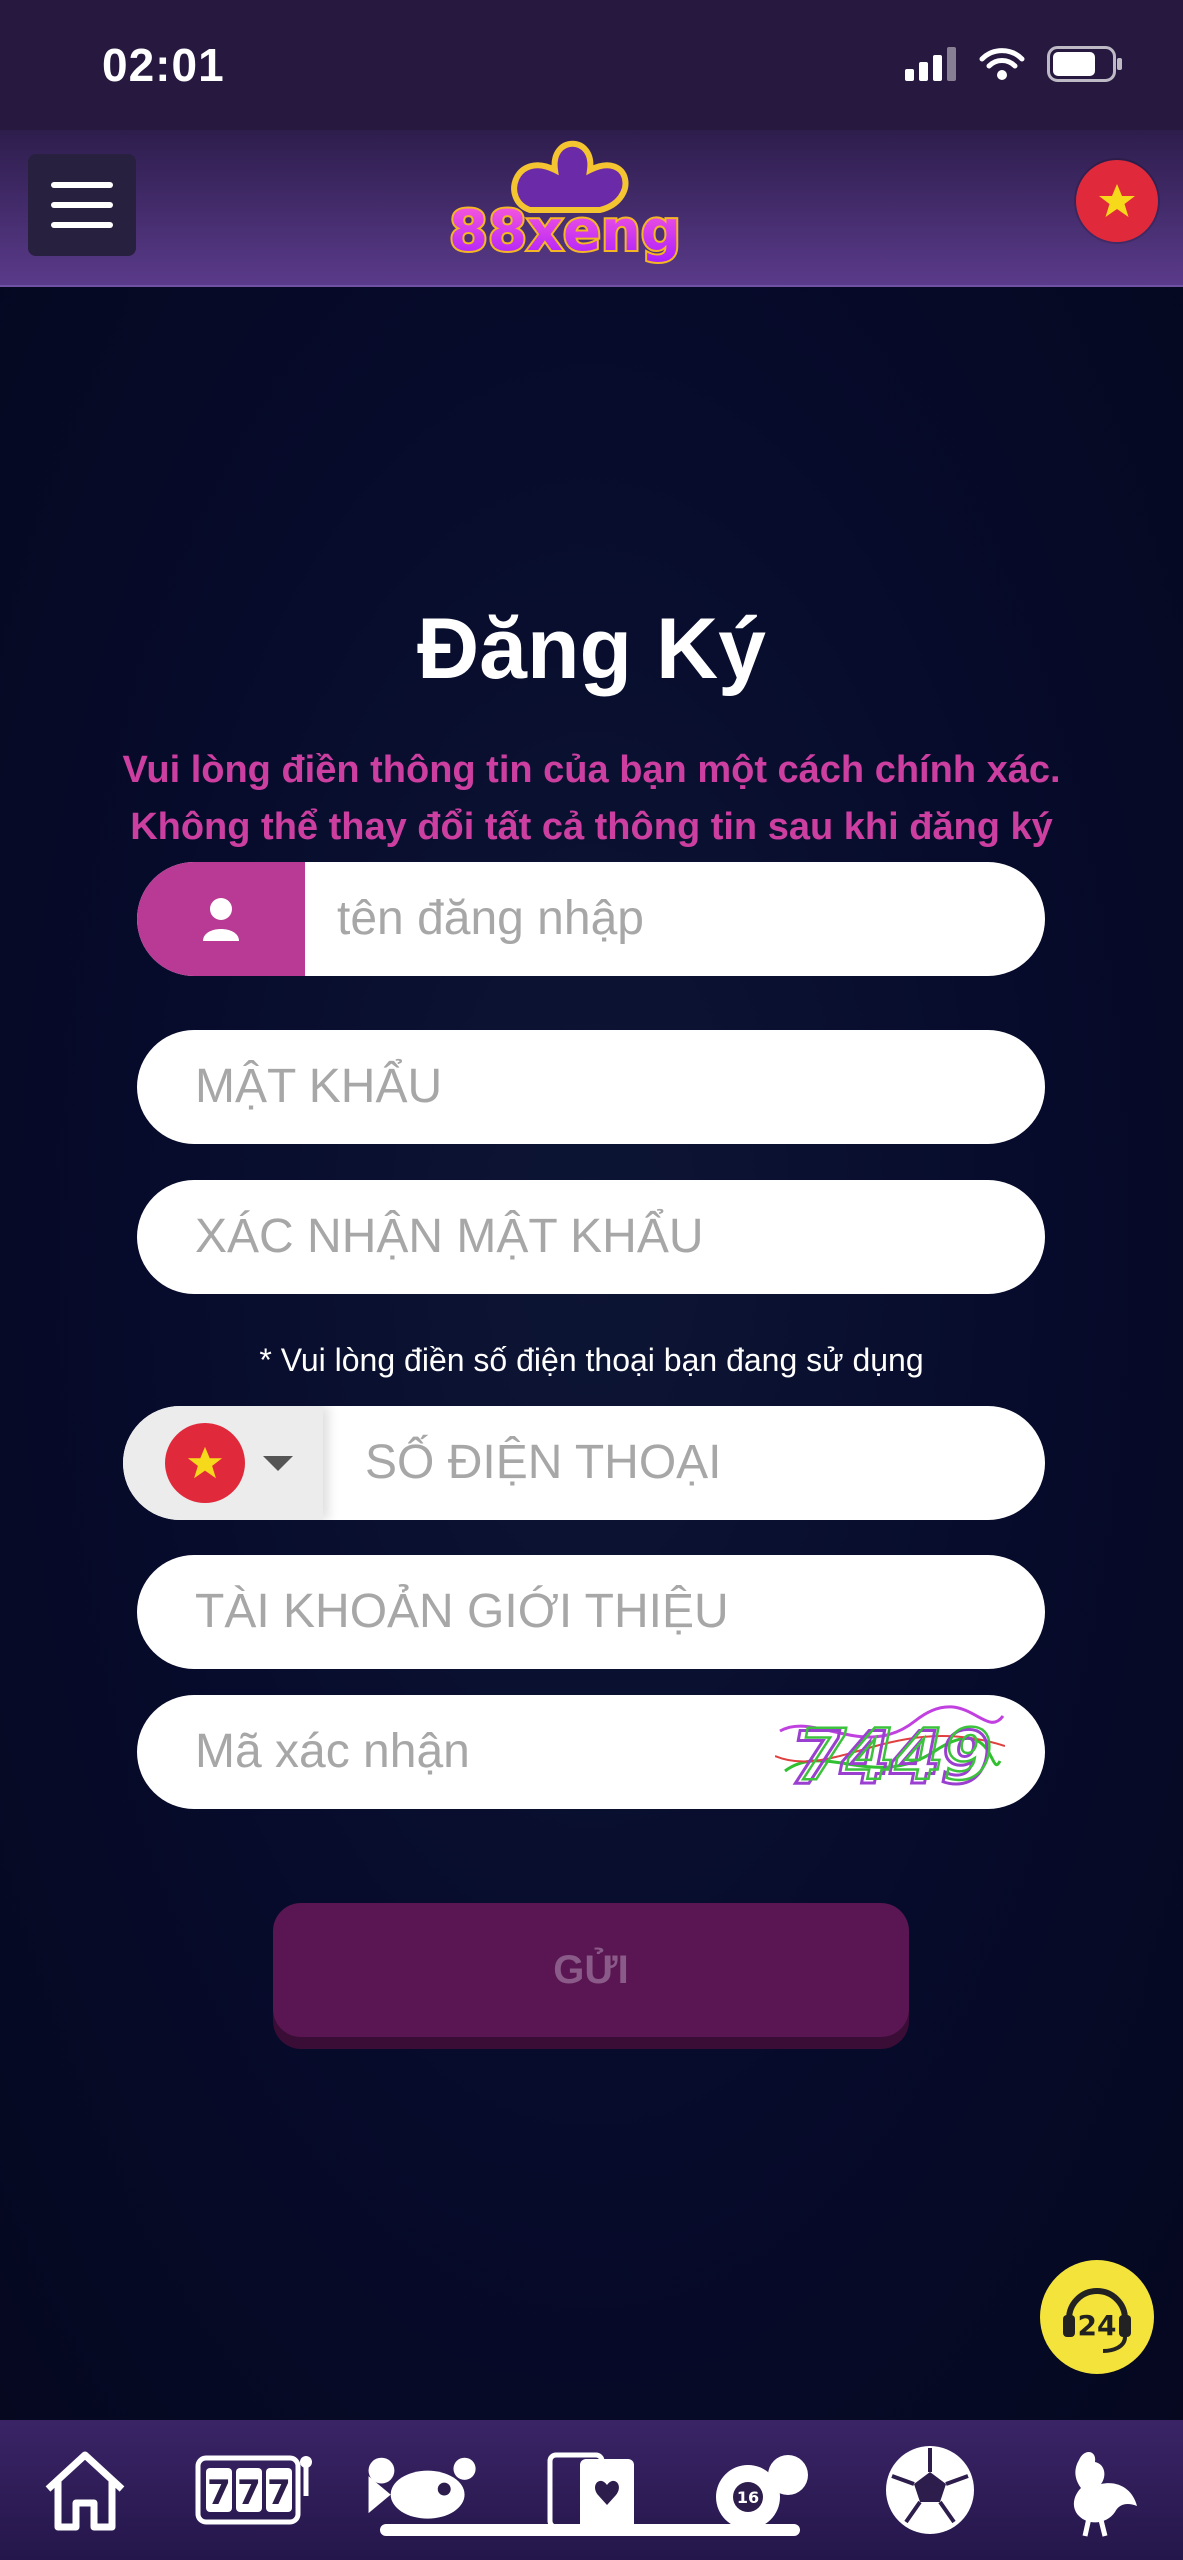 The image size is (1183, 2560). What do you see at coordinates (591, 1970) in the screenshot?
I see `submit-button: GỬI` at bounding box center [591, 1970].